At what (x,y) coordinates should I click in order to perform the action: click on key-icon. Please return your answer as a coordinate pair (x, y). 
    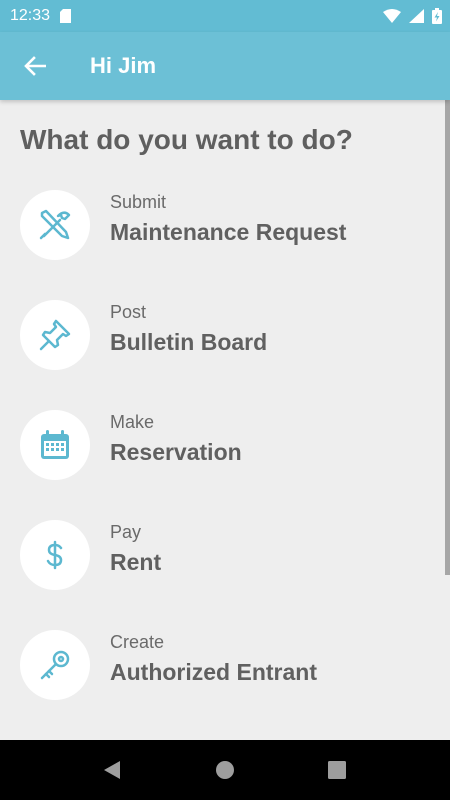
    Looking at the image, I should click on (55, 665).